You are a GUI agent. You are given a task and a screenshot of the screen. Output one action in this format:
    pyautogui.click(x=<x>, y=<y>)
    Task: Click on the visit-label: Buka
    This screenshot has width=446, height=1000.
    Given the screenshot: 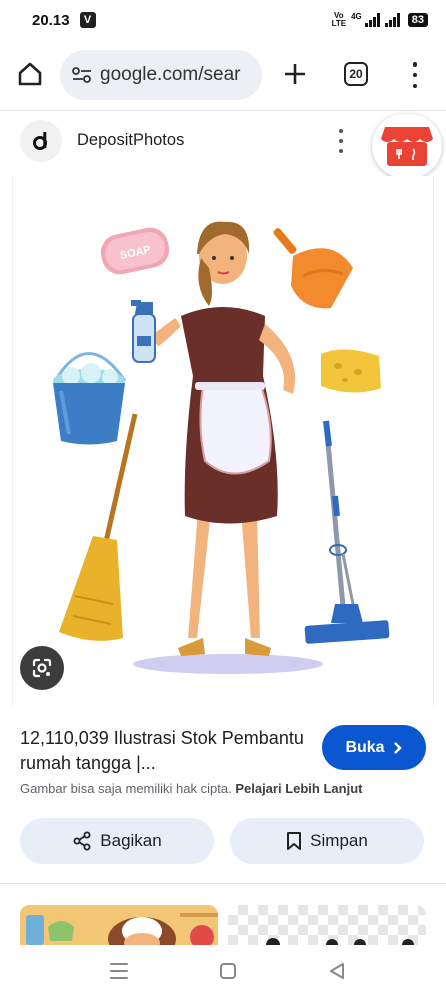 What is the action you would take?
    pyautogui.click(x=365, y=747)
    